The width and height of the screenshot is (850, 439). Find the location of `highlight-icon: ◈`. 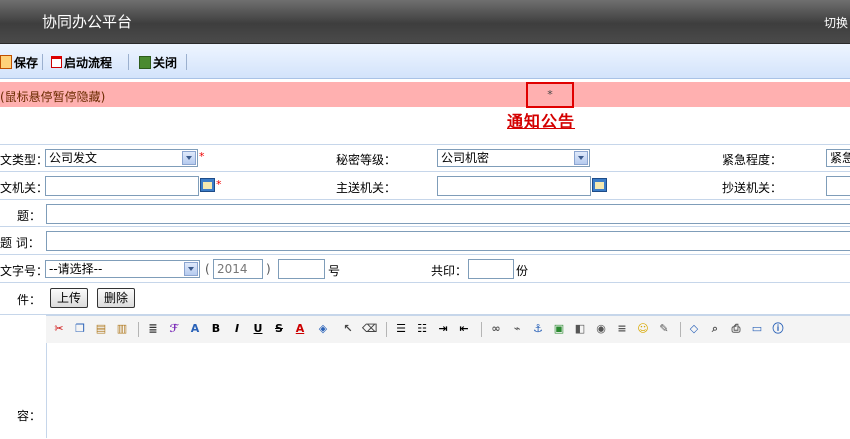

highlight-icon: ◈ is located at coordinates (323, 329).